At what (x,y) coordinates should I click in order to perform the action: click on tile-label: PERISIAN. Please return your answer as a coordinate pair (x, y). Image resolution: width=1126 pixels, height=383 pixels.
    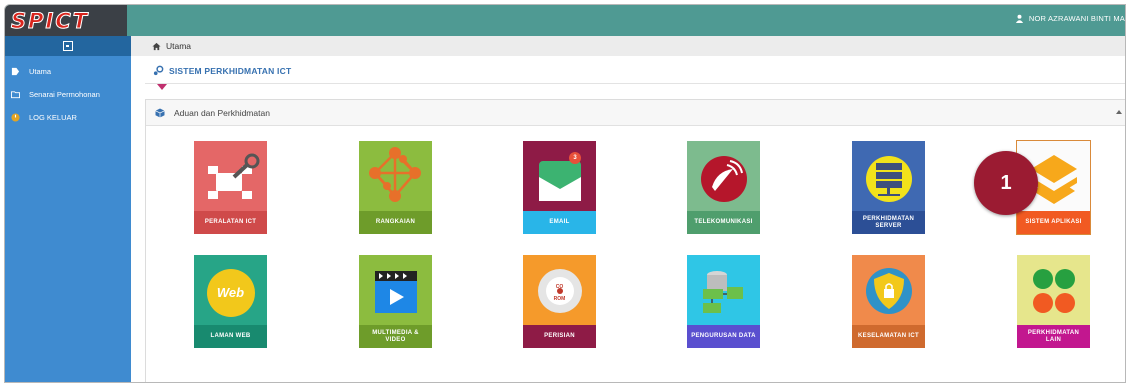
    Looking at the image, I should click on (559, 336).